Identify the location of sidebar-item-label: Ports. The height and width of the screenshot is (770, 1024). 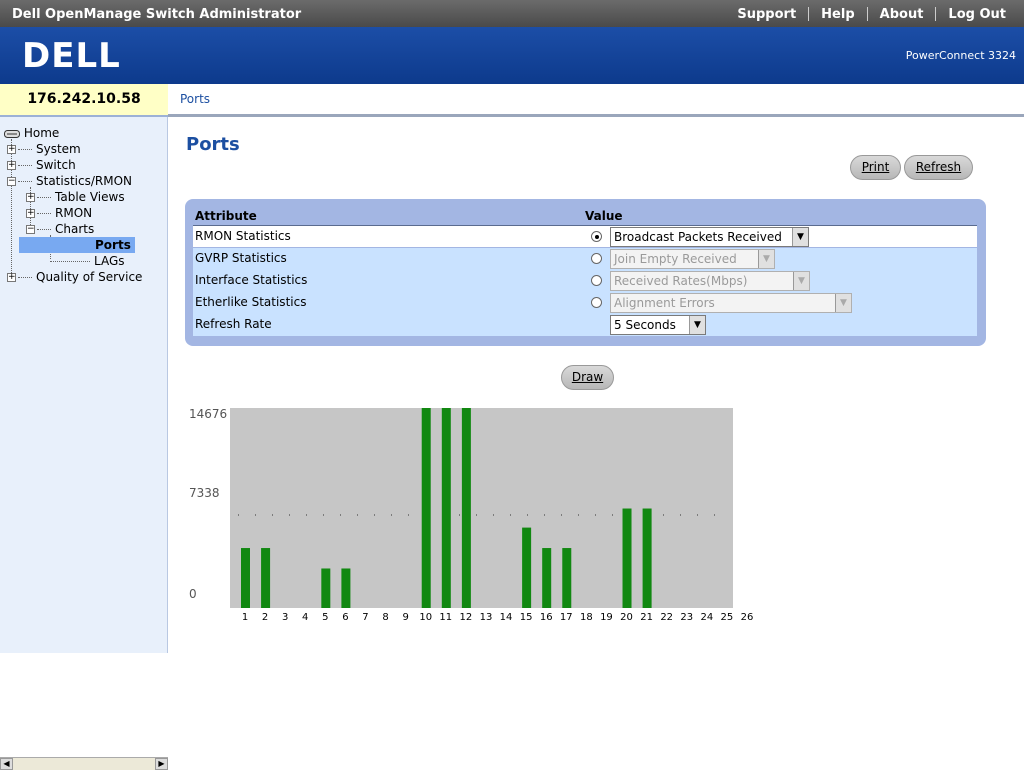
(77, 245).